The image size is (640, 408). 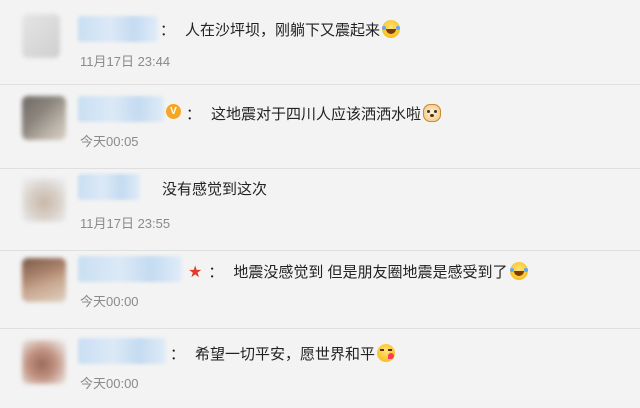 I want to click on comment-text: 人在沙坪坝，刚躺下又震起来, so click(x=283, y=30).